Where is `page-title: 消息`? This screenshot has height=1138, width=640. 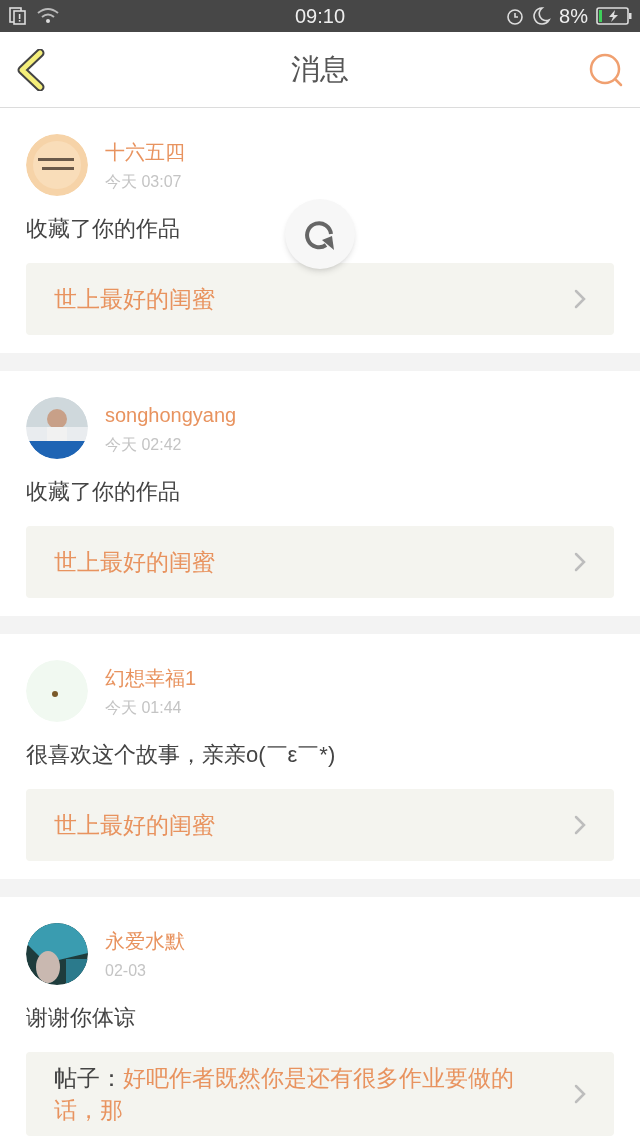
page-title: 消息 is located at coordinates (320, 69).